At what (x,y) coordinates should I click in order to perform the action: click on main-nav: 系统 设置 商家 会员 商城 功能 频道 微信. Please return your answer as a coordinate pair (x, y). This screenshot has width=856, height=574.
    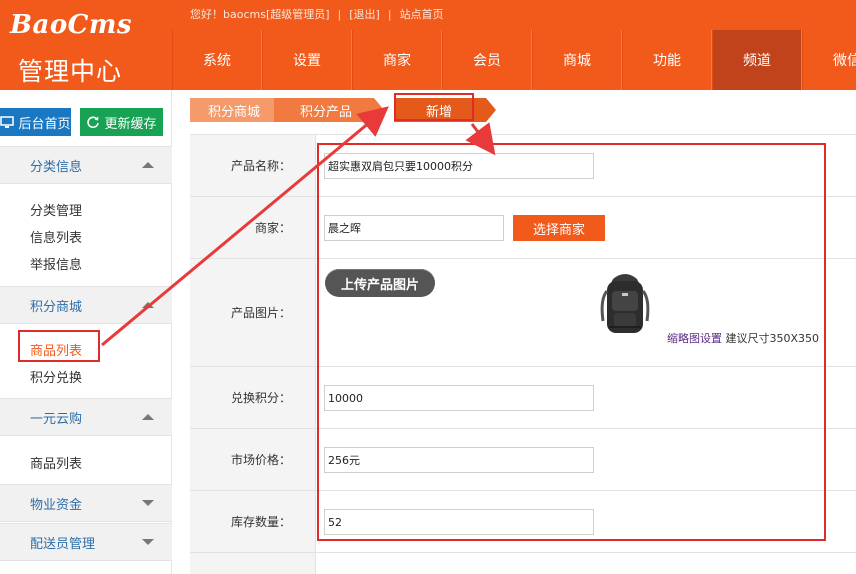
    Looking at the image, I should click on (514, 60).